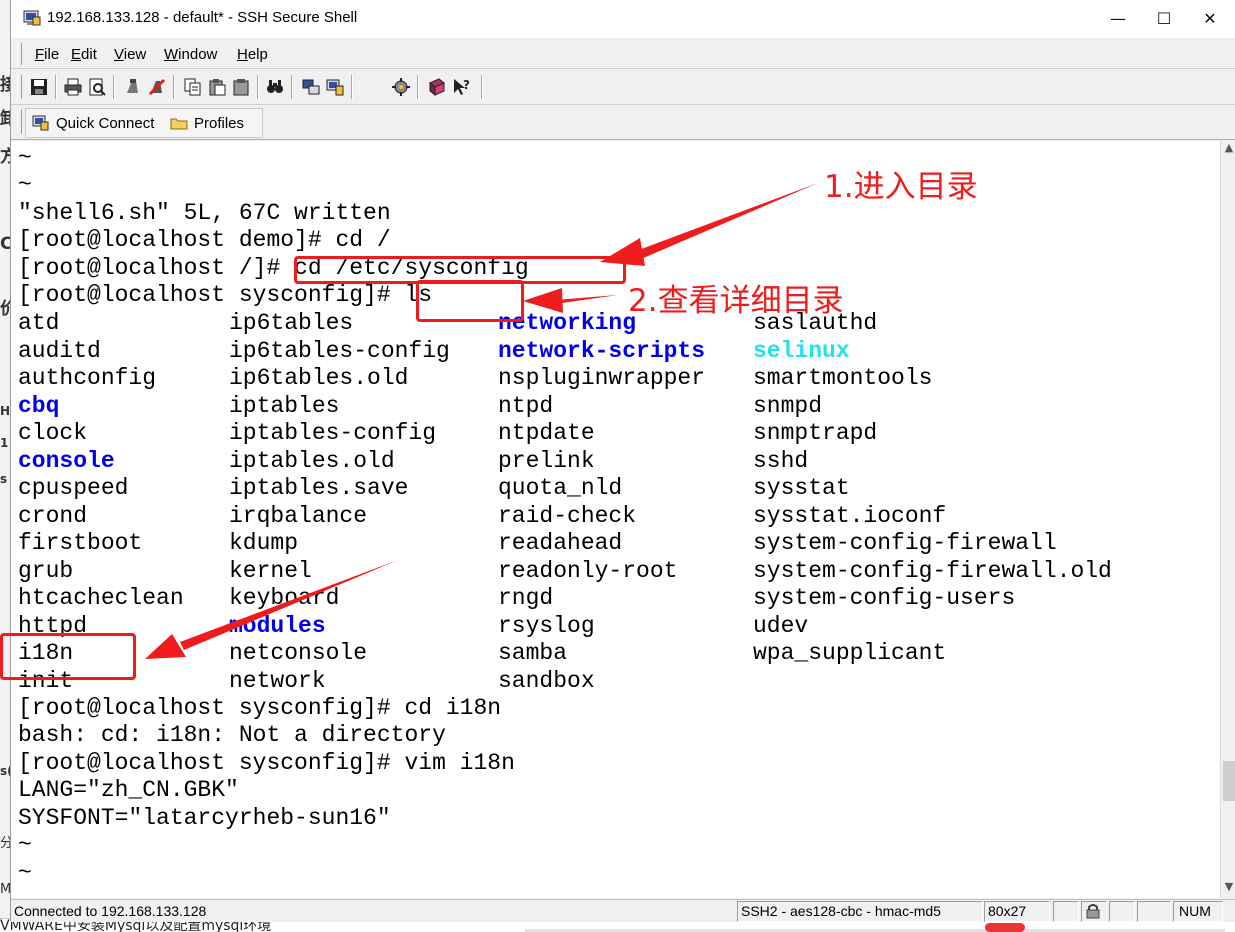  What do you see at coordinates (1164, 19) in the screenshot?
I see `maximize-button: ☐` at bounding box center [1164, 19].